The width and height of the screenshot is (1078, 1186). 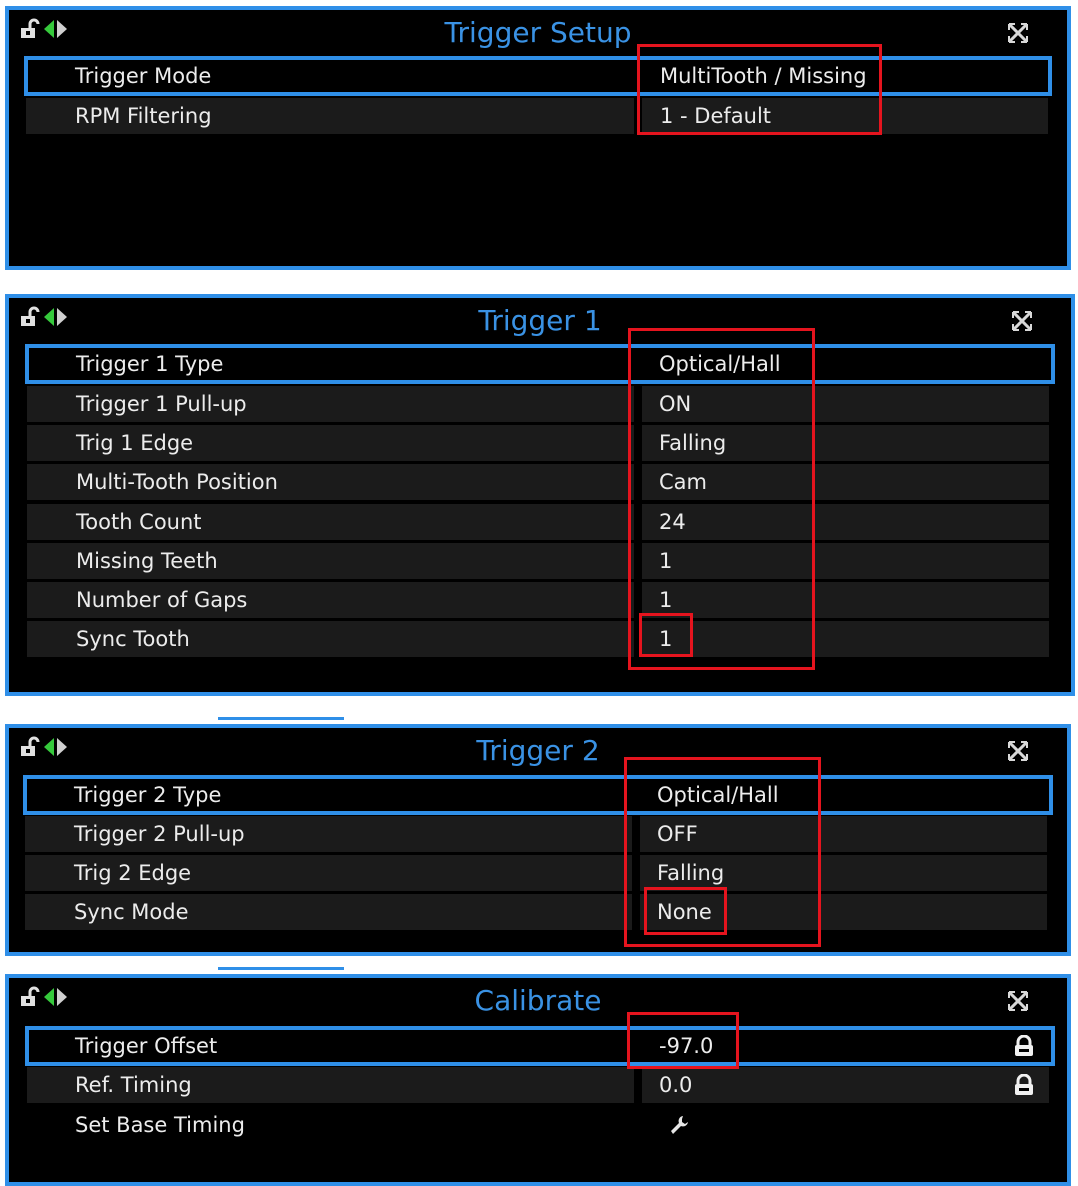 I want to click on panel-titlebar: Calibrate, so click(x=538, y=998).